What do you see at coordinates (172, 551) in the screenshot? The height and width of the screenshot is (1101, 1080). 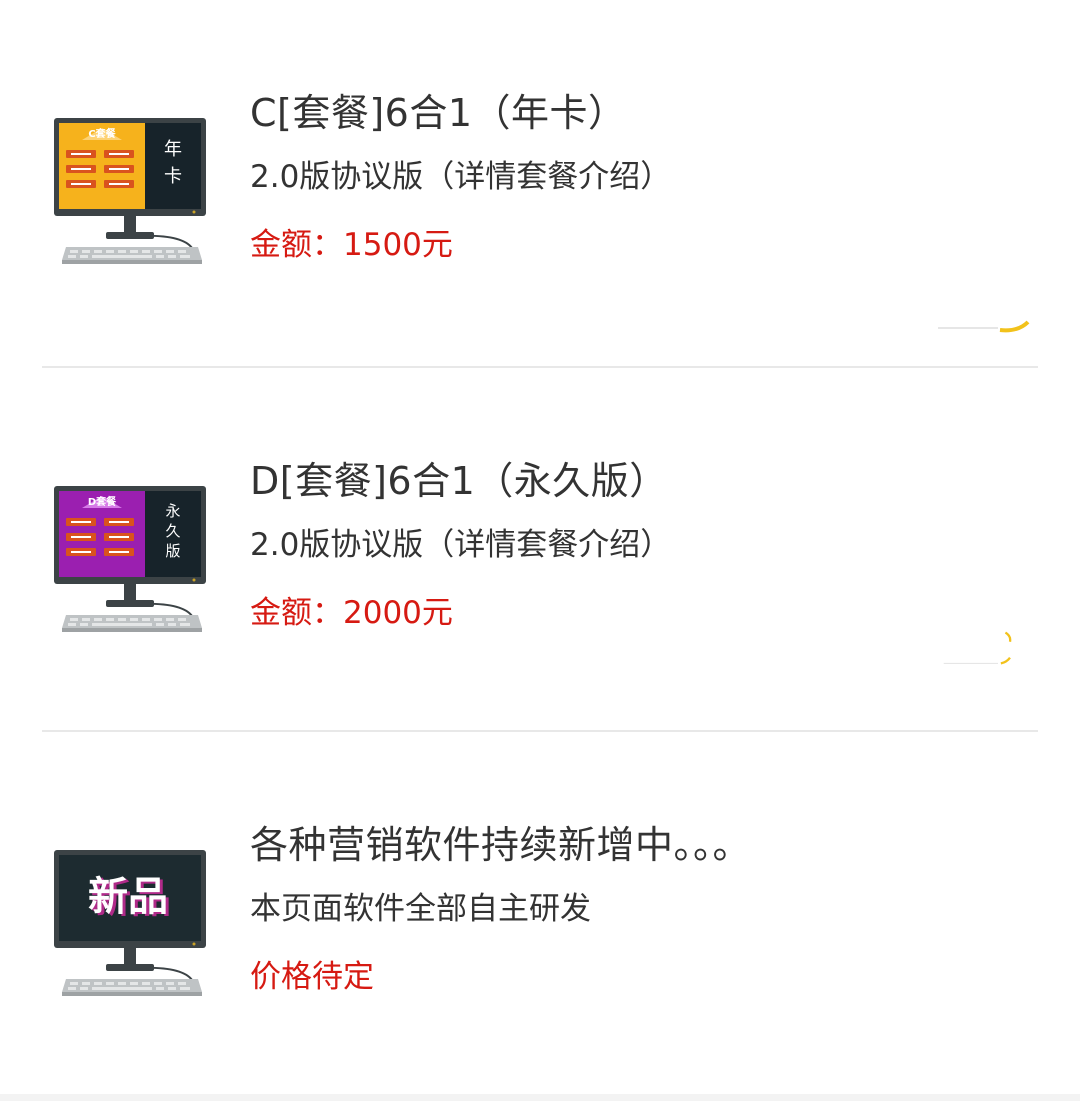 I see `screen-side-text-3: 版` at bounding box center [172, 551].